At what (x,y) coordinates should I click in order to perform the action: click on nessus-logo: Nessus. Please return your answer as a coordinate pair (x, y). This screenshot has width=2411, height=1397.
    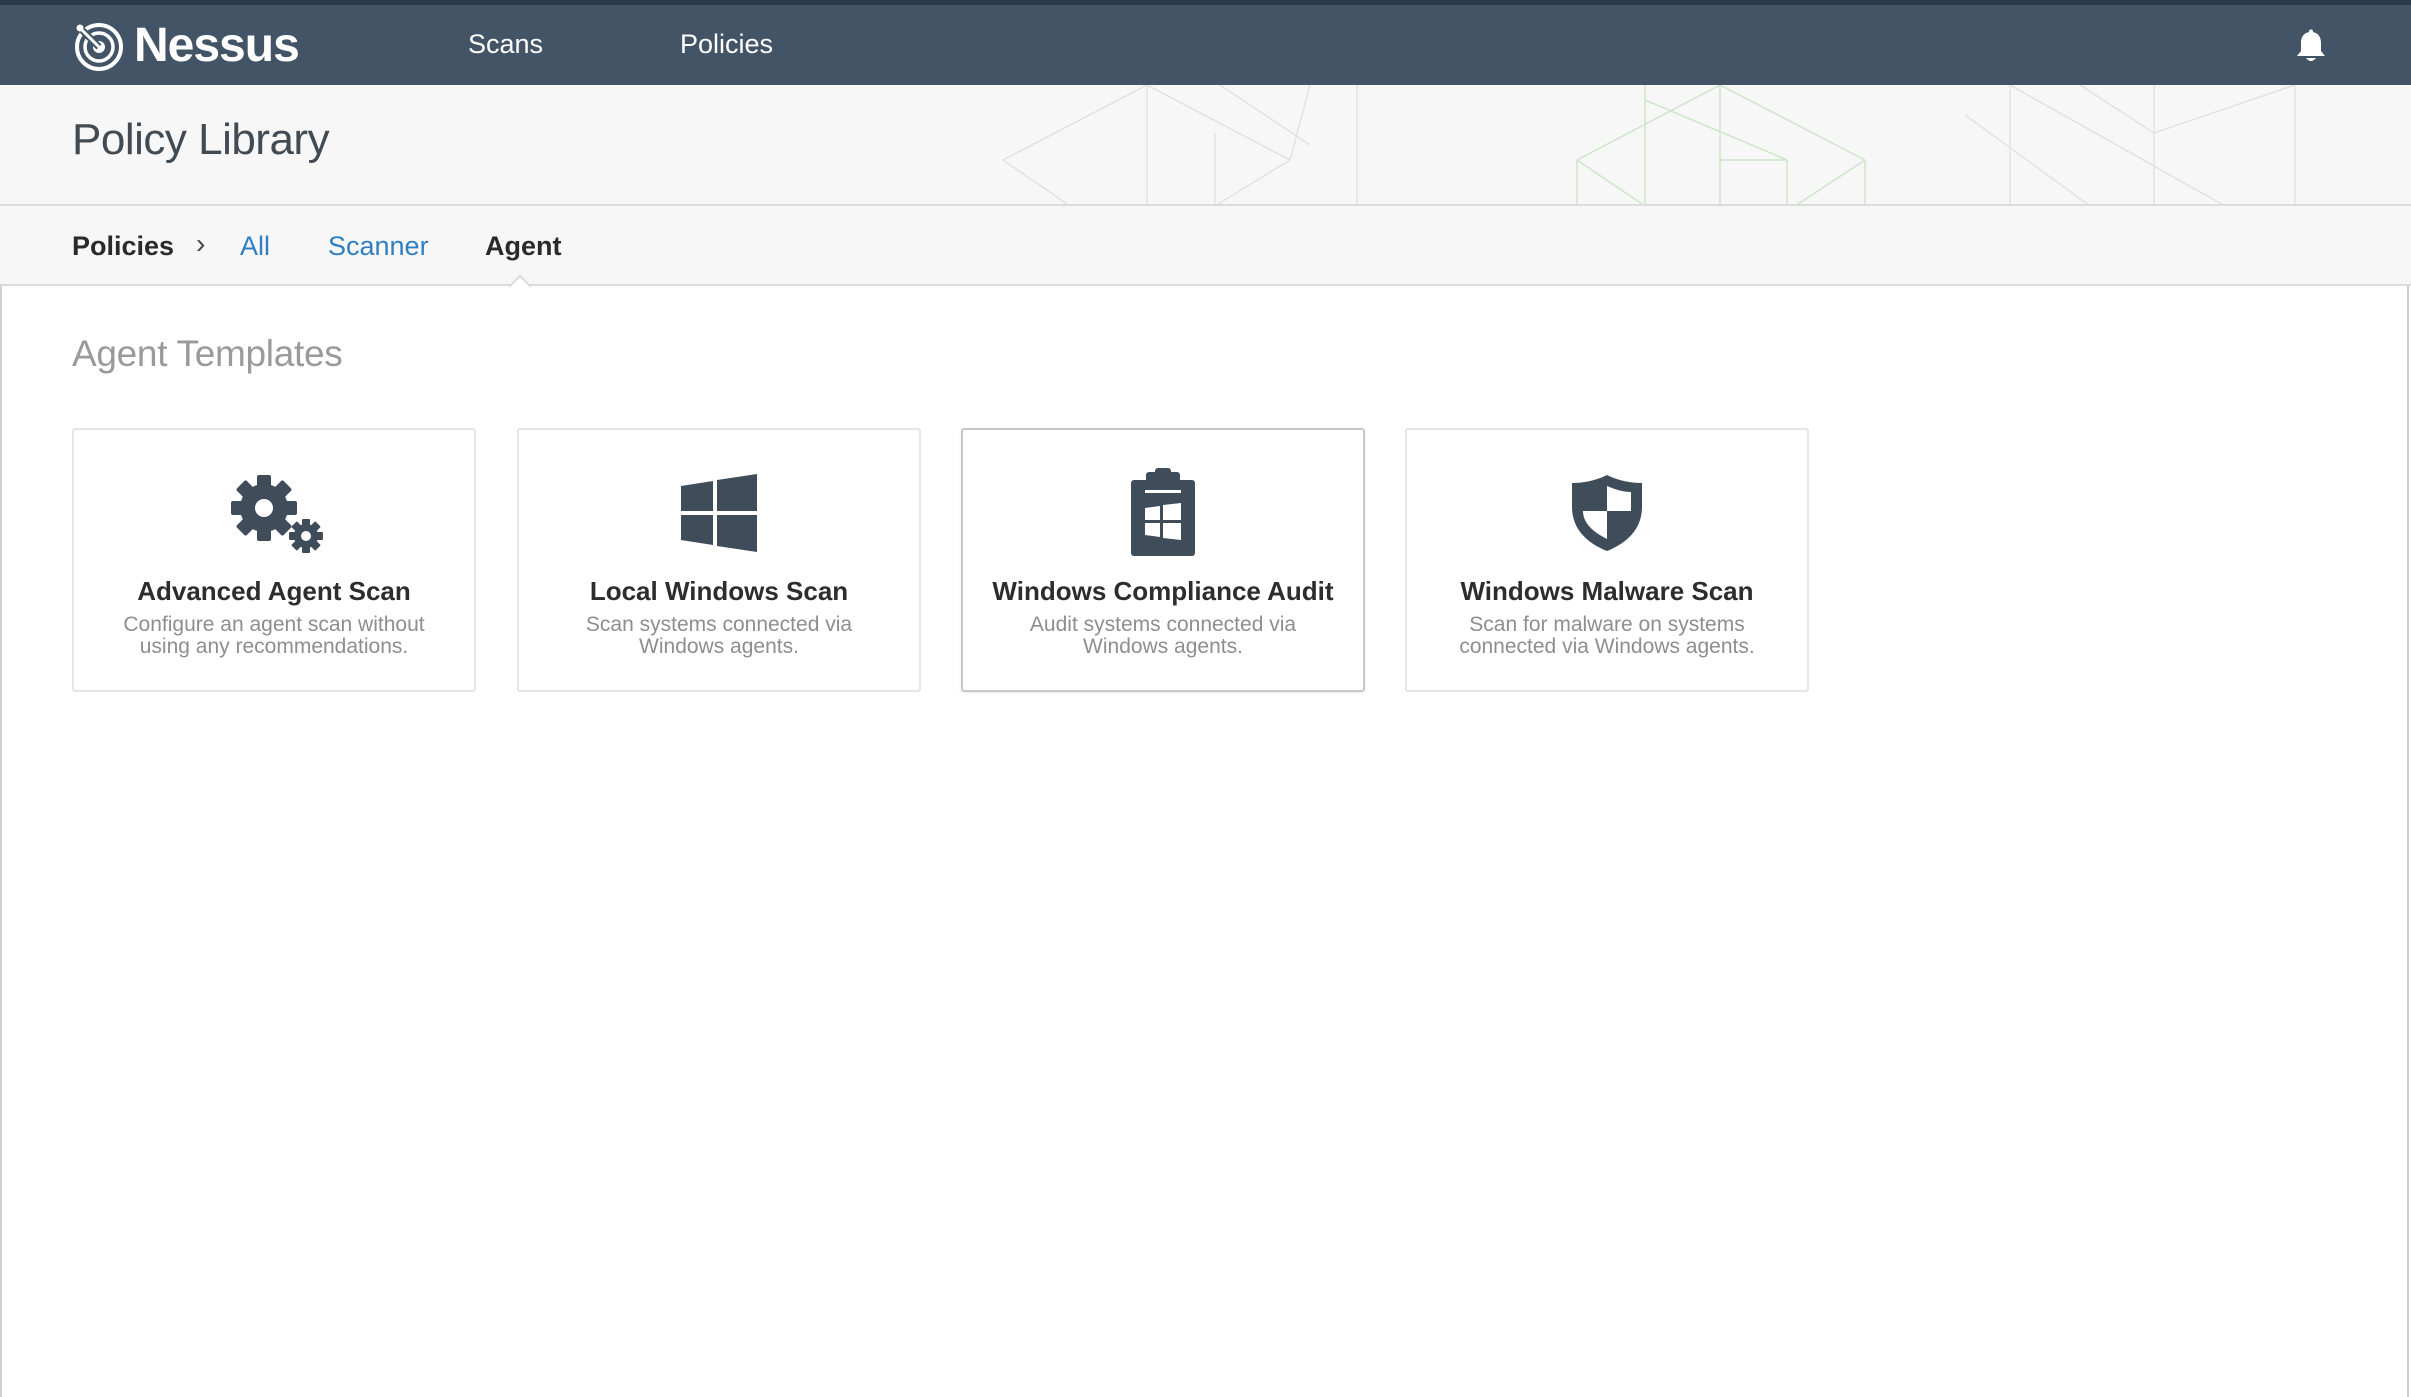
    Looking at the image, I should click on (186, 45).